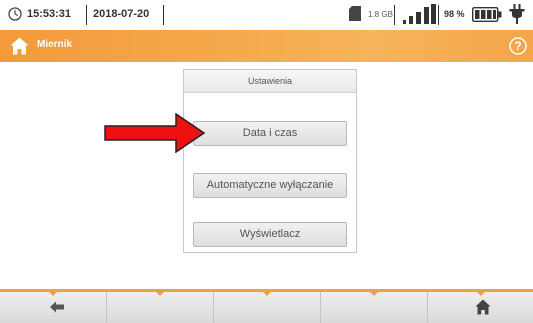 The image size is (533, 323). I want to click on battery-percent: 98 %, so click(454, 14).